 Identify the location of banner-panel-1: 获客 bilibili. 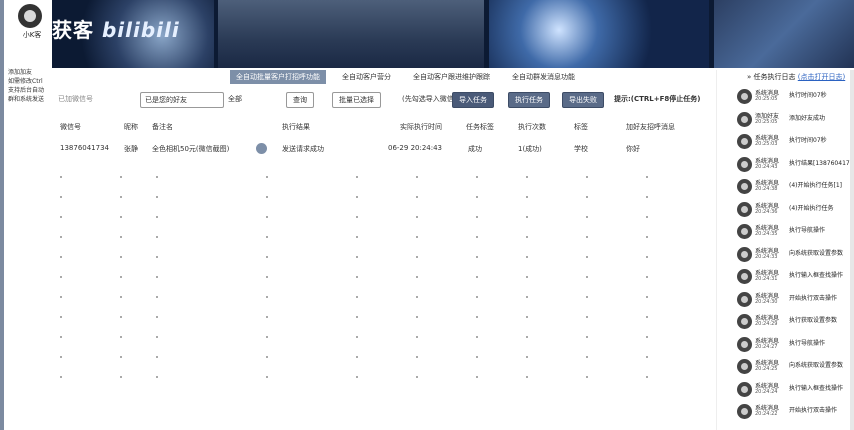
(133, 34).